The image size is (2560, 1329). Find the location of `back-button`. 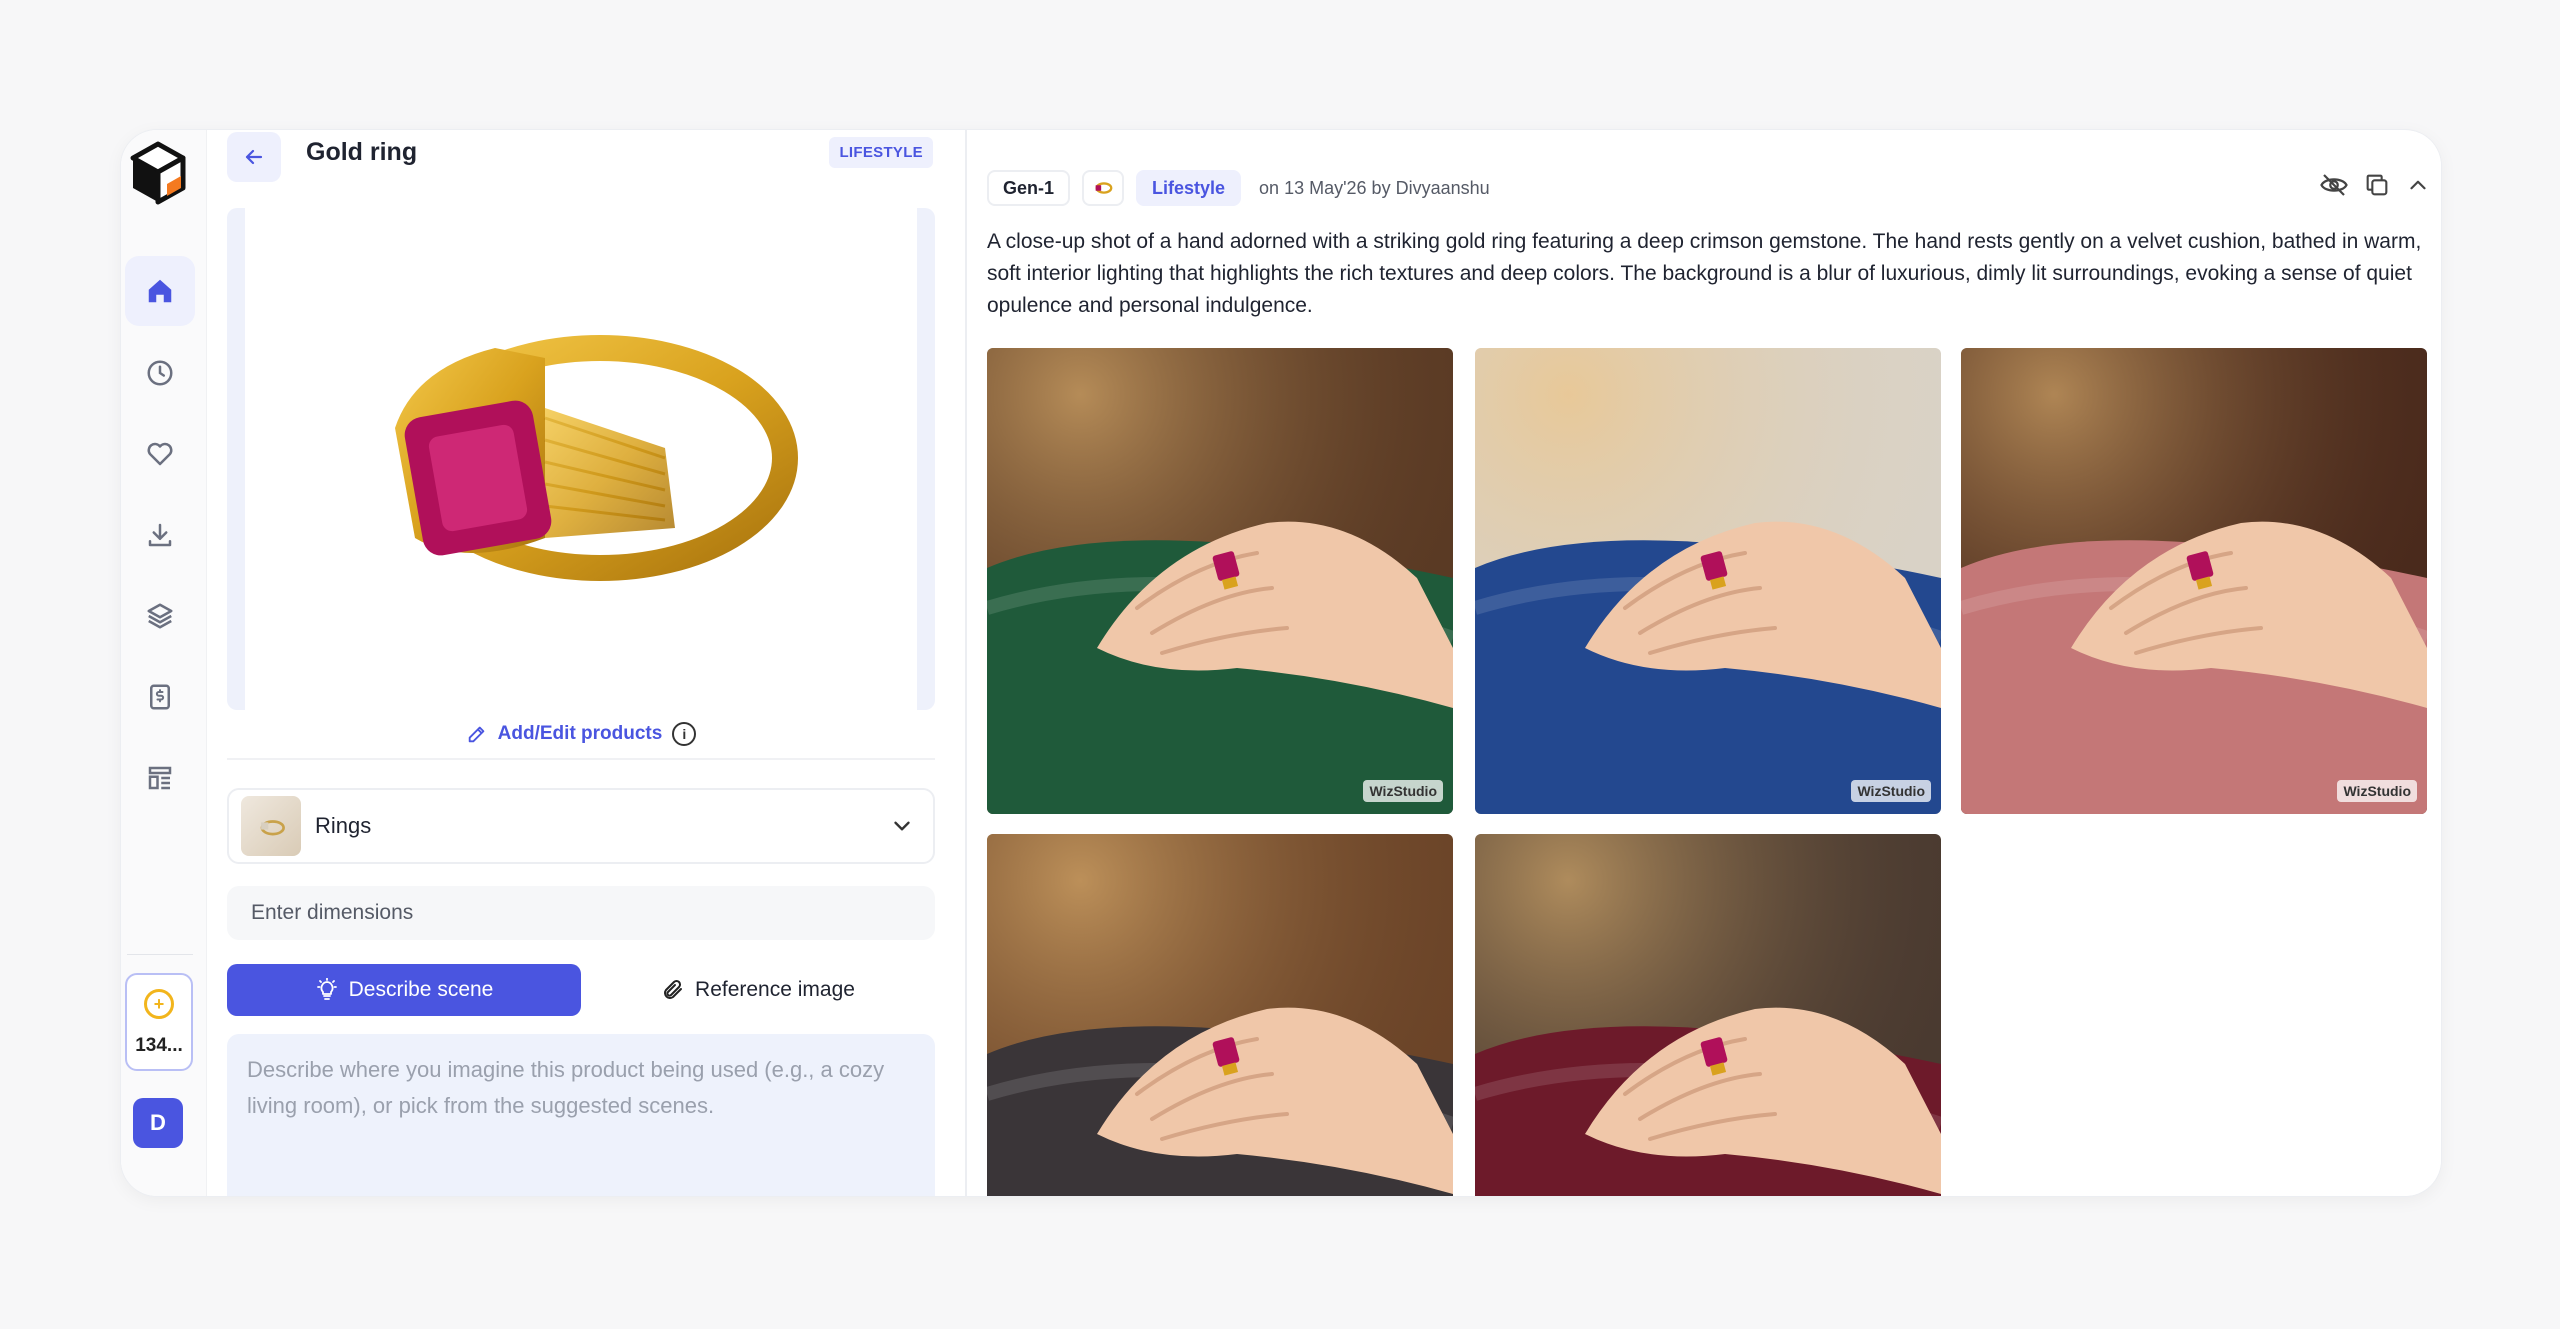

back-button is located at coordinates (254, 157).